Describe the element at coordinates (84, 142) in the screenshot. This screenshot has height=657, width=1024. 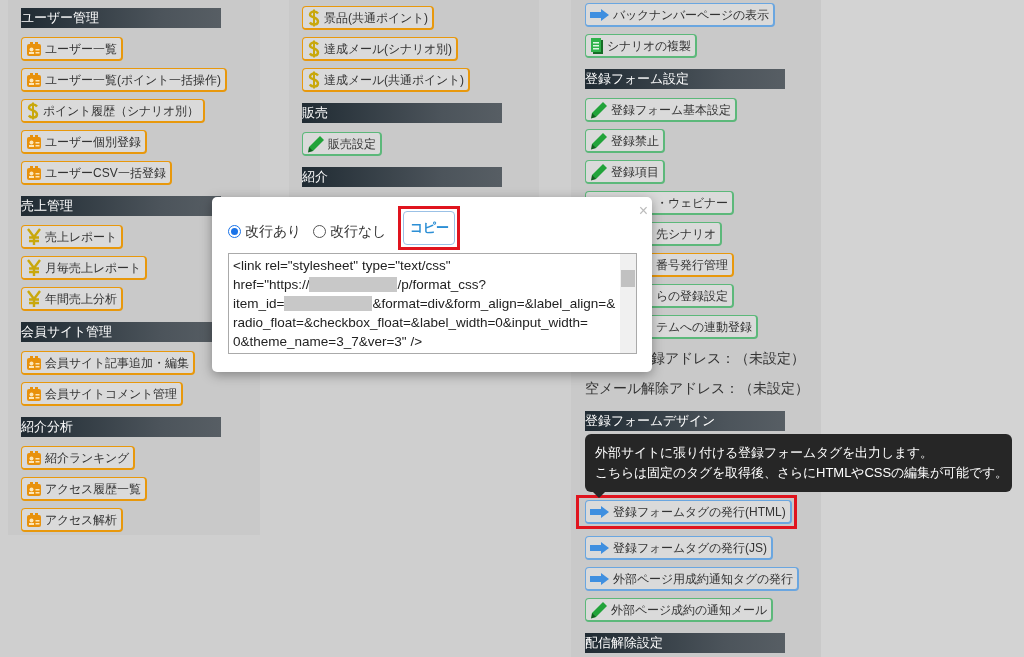
I see `menu-button: ユーザー個別登録` at that location.